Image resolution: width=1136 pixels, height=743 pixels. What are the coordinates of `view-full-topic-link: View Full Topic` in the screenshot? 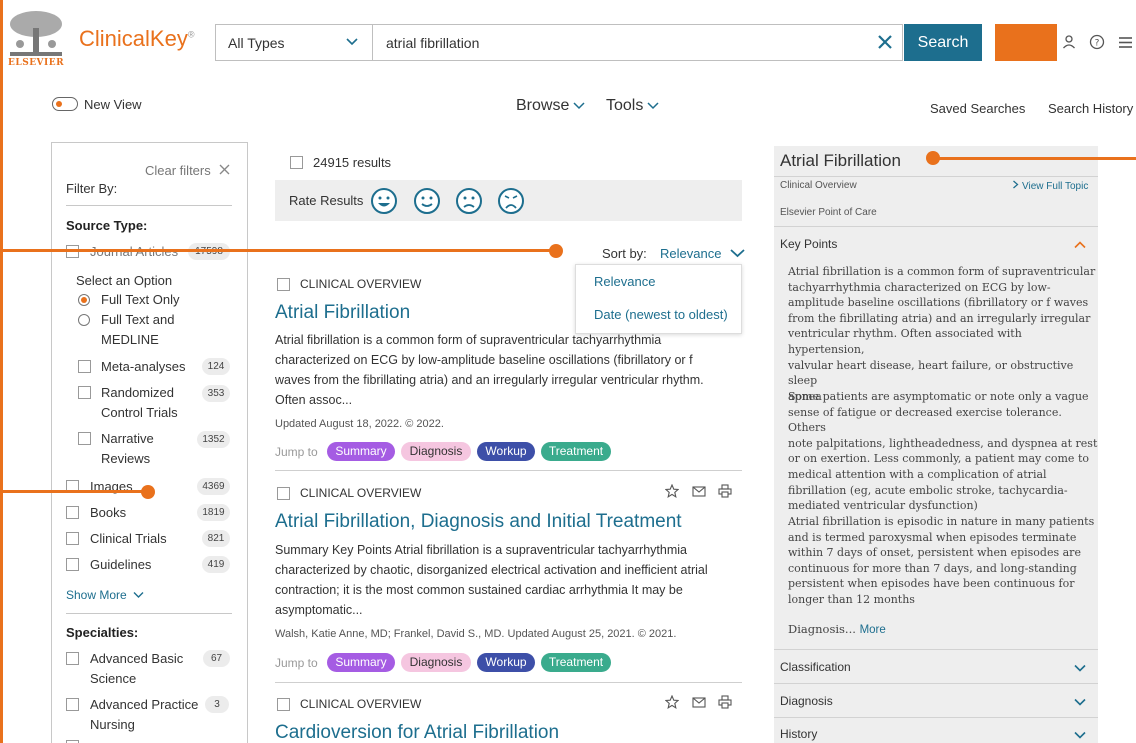 It's located at (1050, 186).